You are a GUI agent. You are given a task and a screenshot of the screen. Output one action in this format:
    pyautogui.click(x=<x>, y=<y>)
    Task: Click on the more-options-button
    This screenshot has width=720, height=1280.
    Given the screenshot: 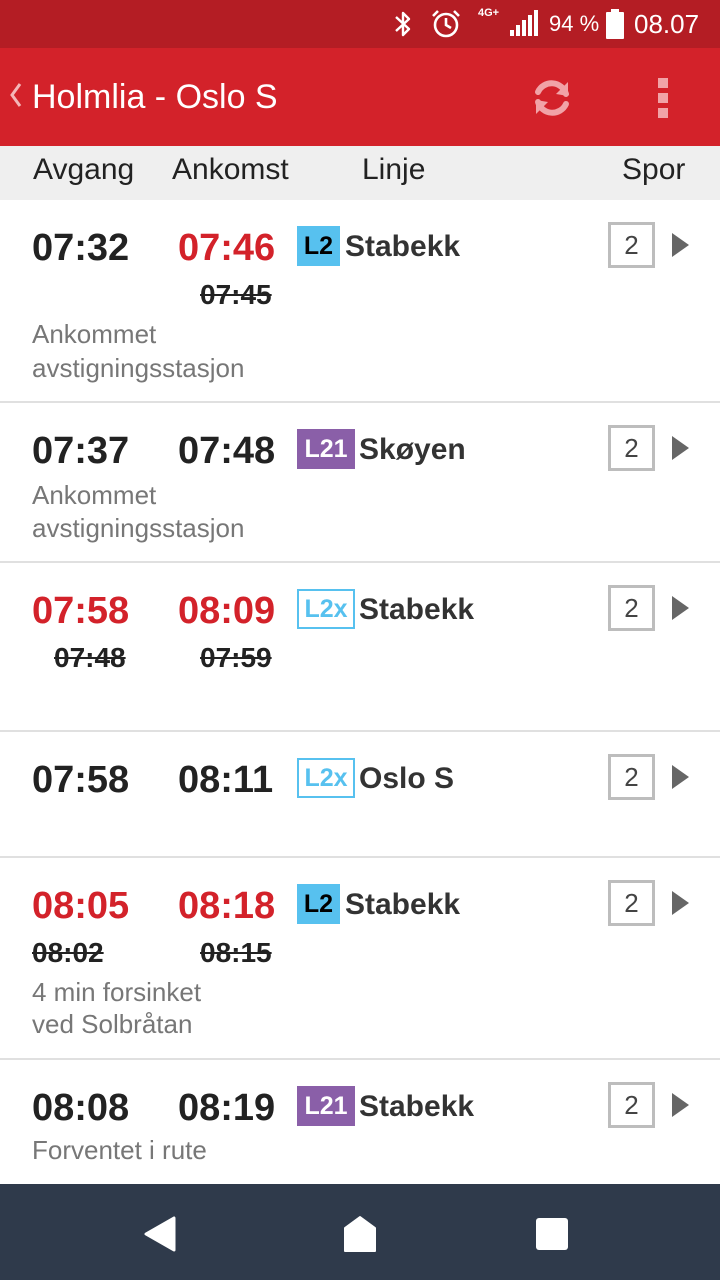 What is the action you would take?
    pyautogui.click(x=663, y=98)
    